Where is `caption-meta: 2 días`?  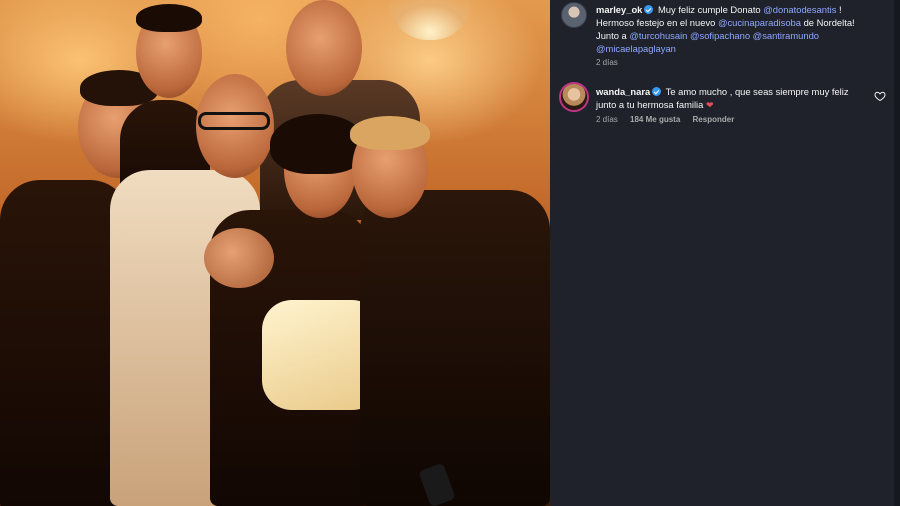
caption-meta: 2 días is located at coordinates (612, 62).